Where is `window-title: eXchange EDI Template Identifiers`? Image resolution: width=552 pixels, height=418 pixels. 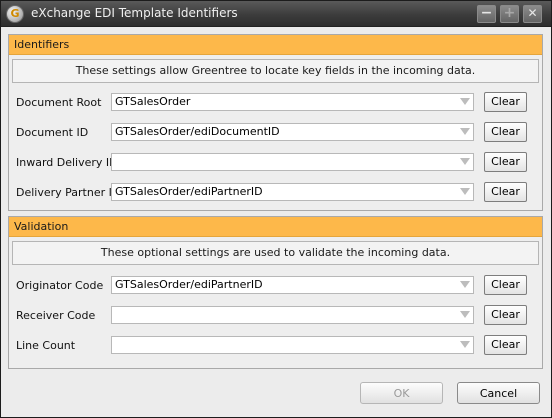
window-title: eXchange EDI Template Identifiers is located at coordinates (134, 13).